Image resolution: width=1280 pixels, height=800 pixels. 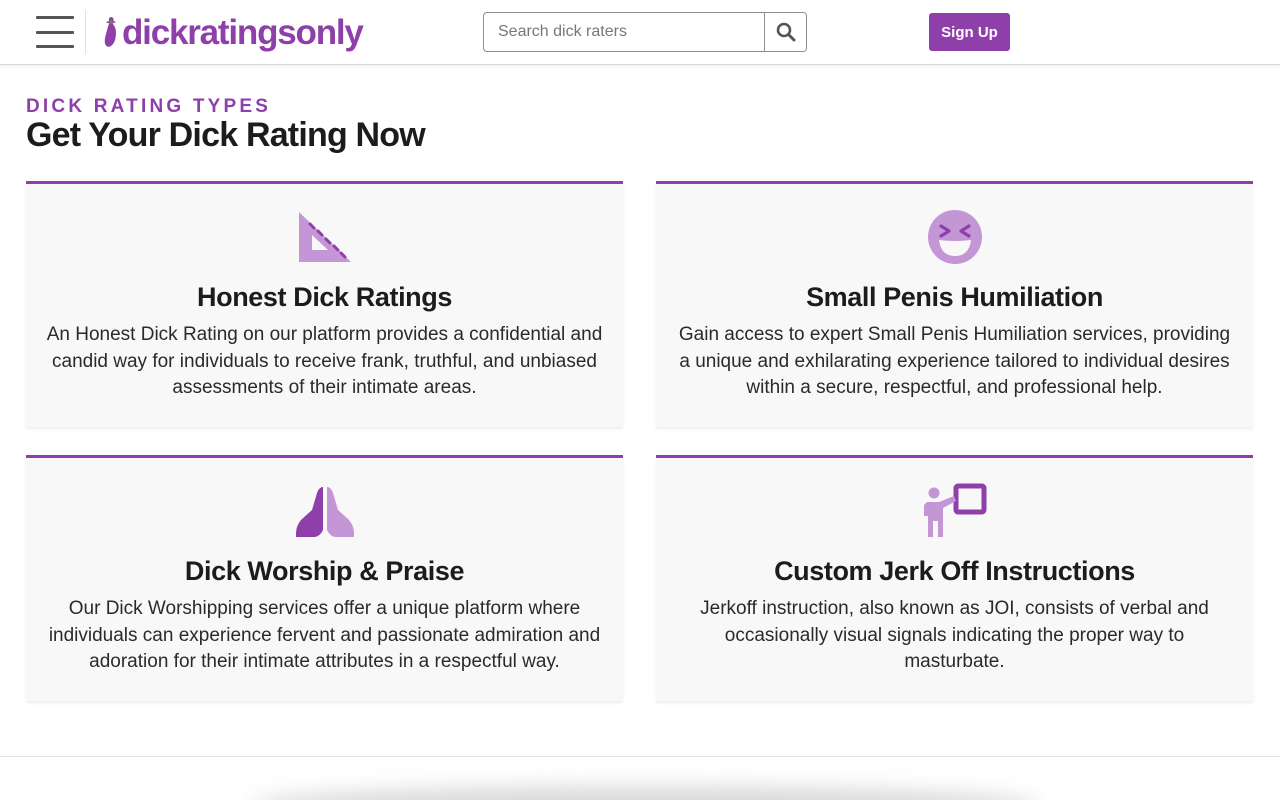 I want to click on search-box, so click(x=645, y=32).